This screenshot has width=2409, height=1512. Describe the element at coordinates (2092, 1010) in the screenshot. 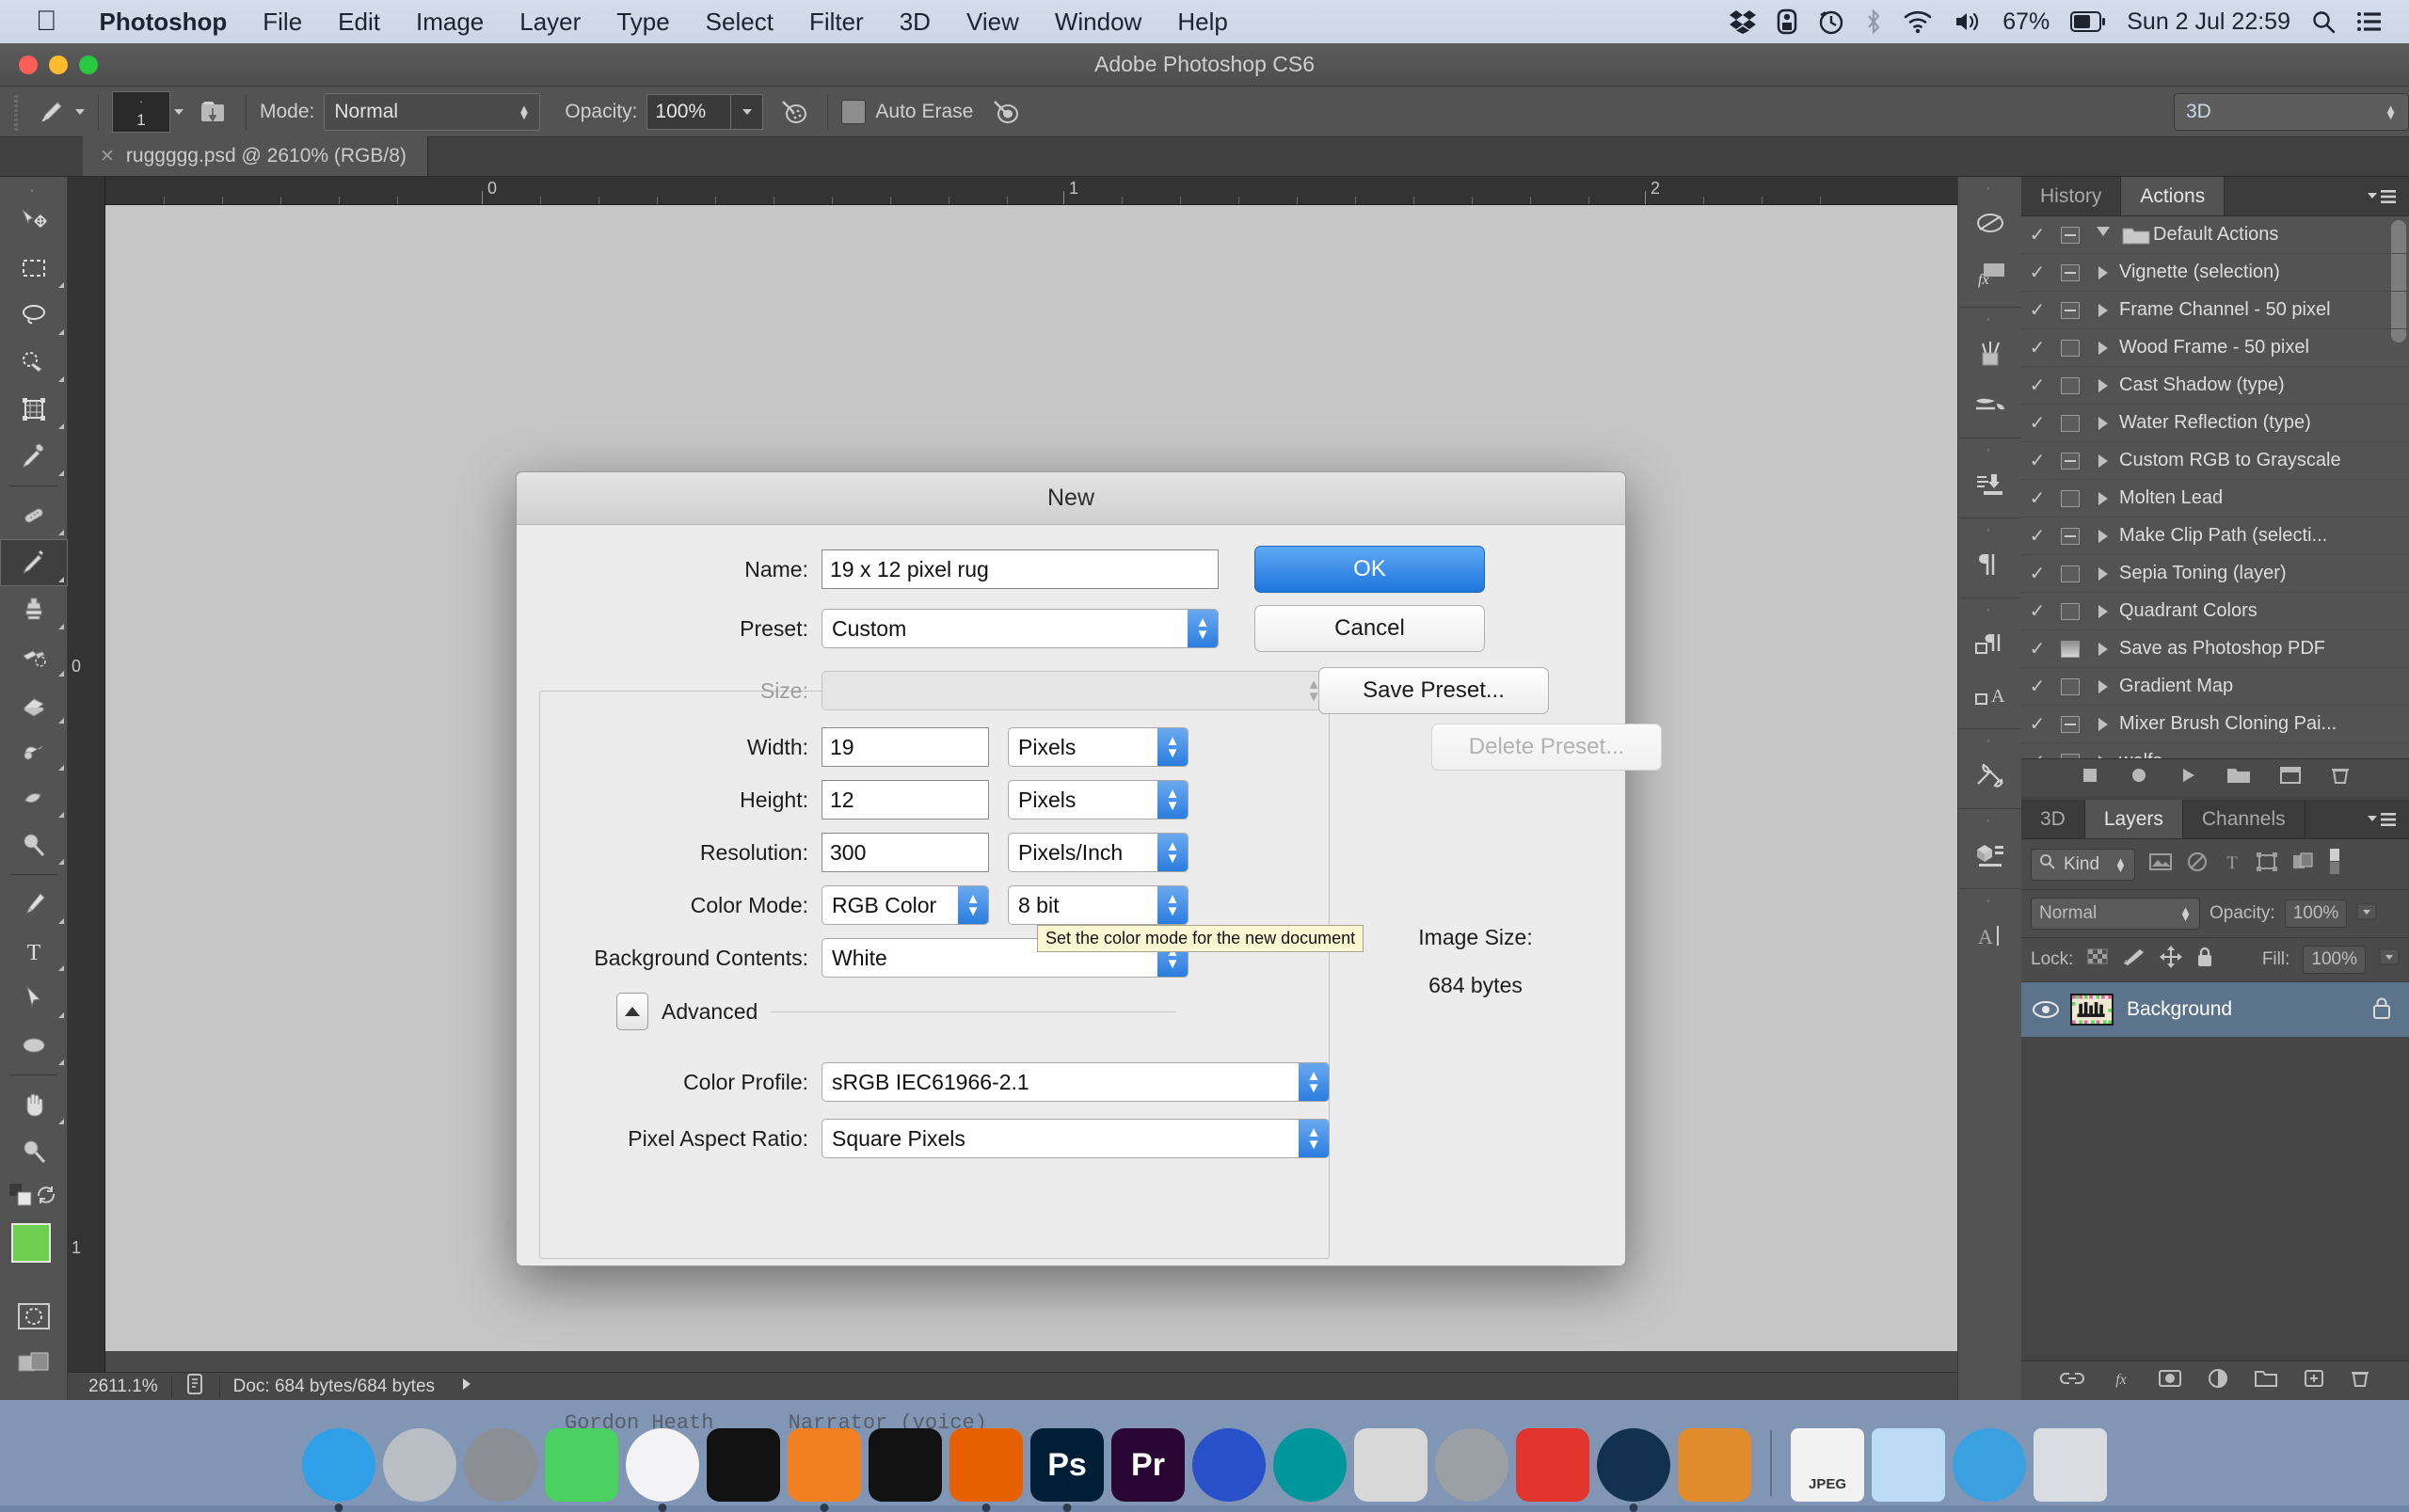

I see `layer-thumbnail` at that location.